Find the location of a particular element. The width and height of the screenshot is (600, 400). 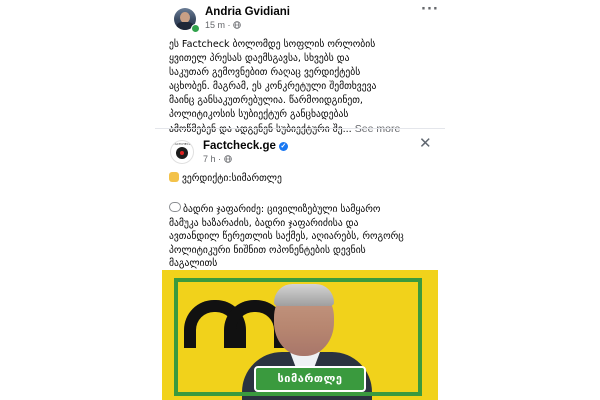

verdict-stamp: სიმართლე is located at coordinates (310, 379).